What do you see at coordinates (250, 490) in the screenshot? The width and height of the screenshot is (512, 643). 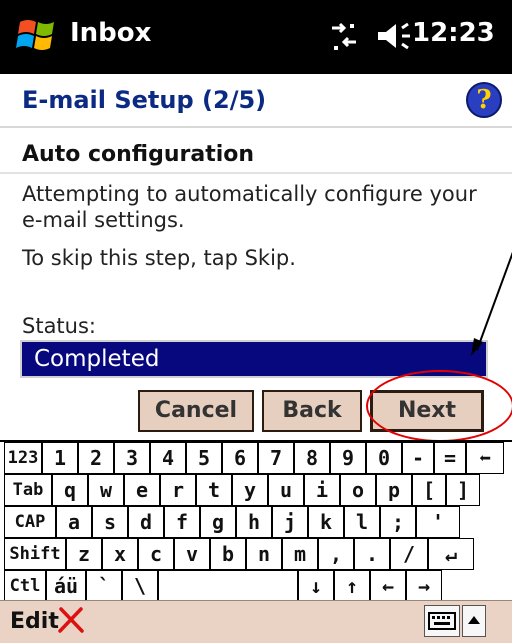 I see `key-y: y` at bounding box center [250, 490].